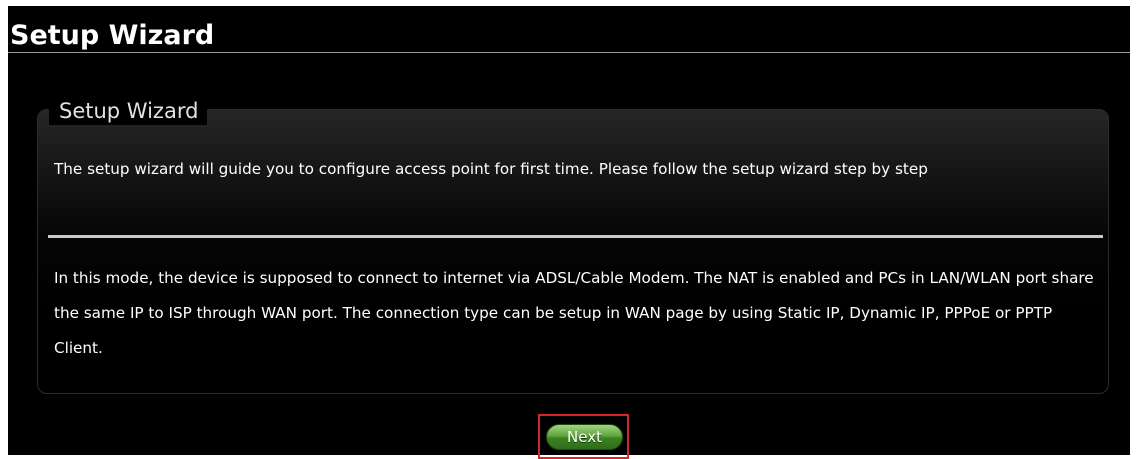  I want to click on next-button-highlight: Next, so click(583, 436).